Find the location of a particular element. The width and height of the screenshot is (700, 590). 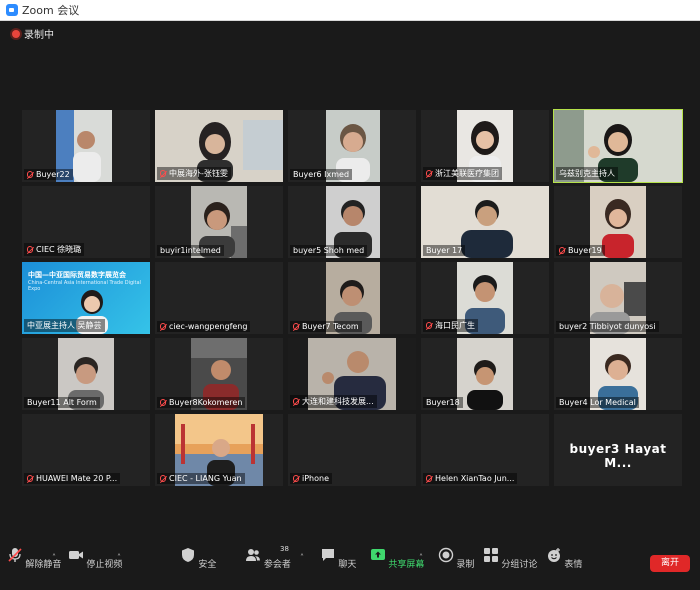

shield-icon is located at coordinates (187, 555).